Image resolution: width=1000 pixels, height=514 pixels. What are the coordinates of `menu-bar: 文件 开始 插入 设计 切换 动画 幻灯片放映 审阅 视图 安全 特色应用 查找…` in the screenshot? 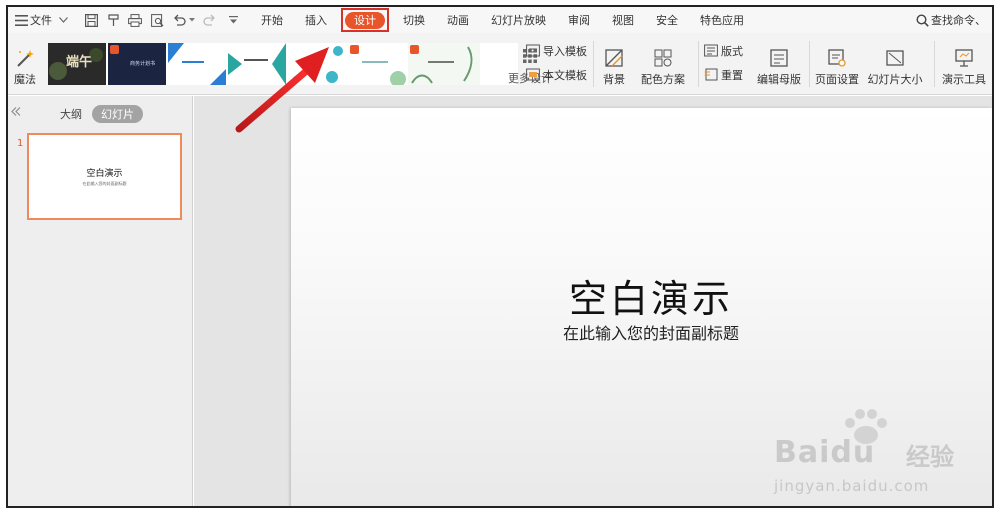 It's located at (500, 20).